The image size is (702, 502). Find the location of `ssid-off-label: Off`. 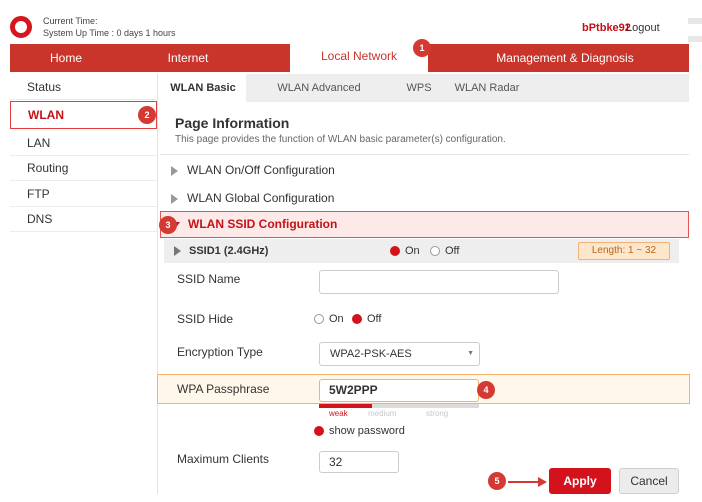

ssid-off-label: Off is located at coordinates (452, 251).